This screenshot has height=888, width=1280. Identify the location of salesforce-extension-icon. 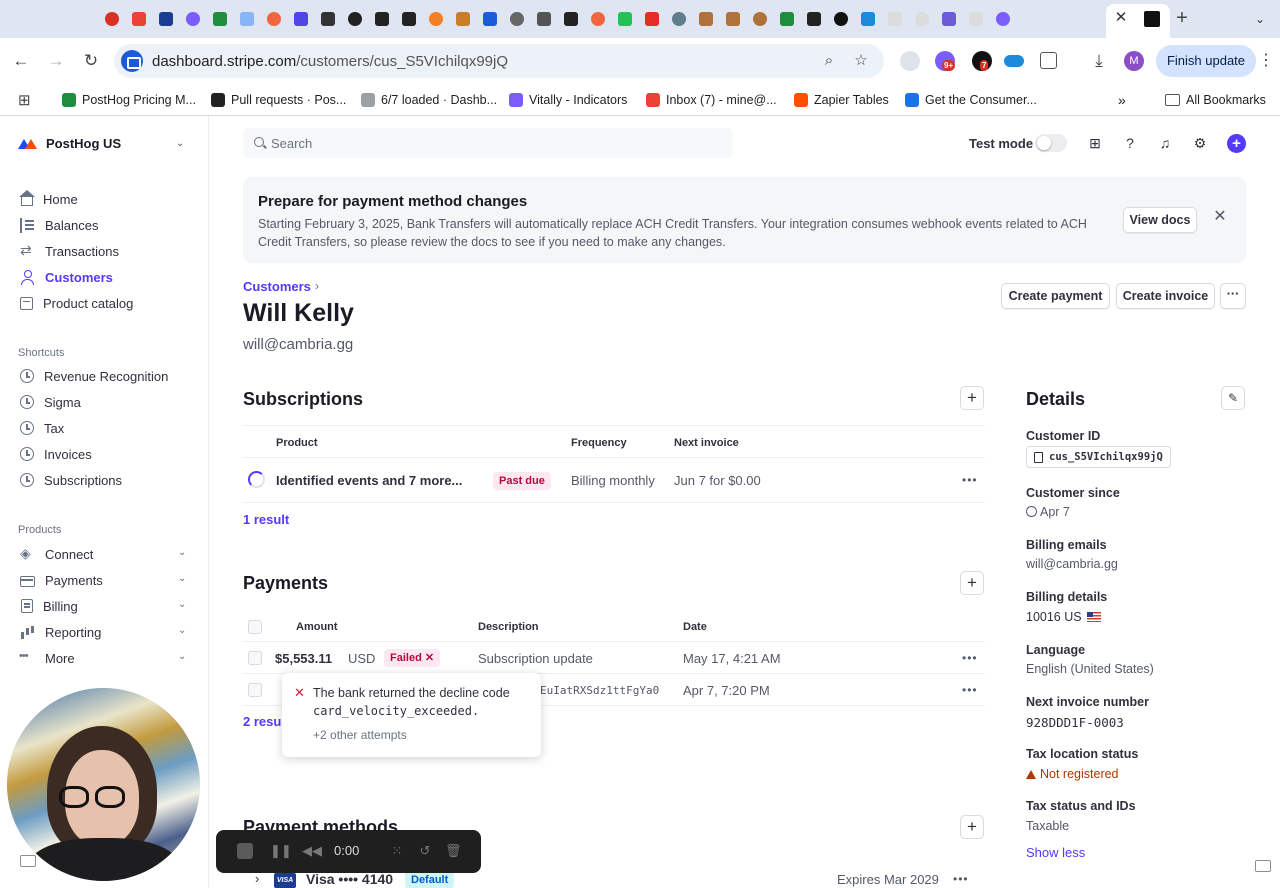
(1014, 61).